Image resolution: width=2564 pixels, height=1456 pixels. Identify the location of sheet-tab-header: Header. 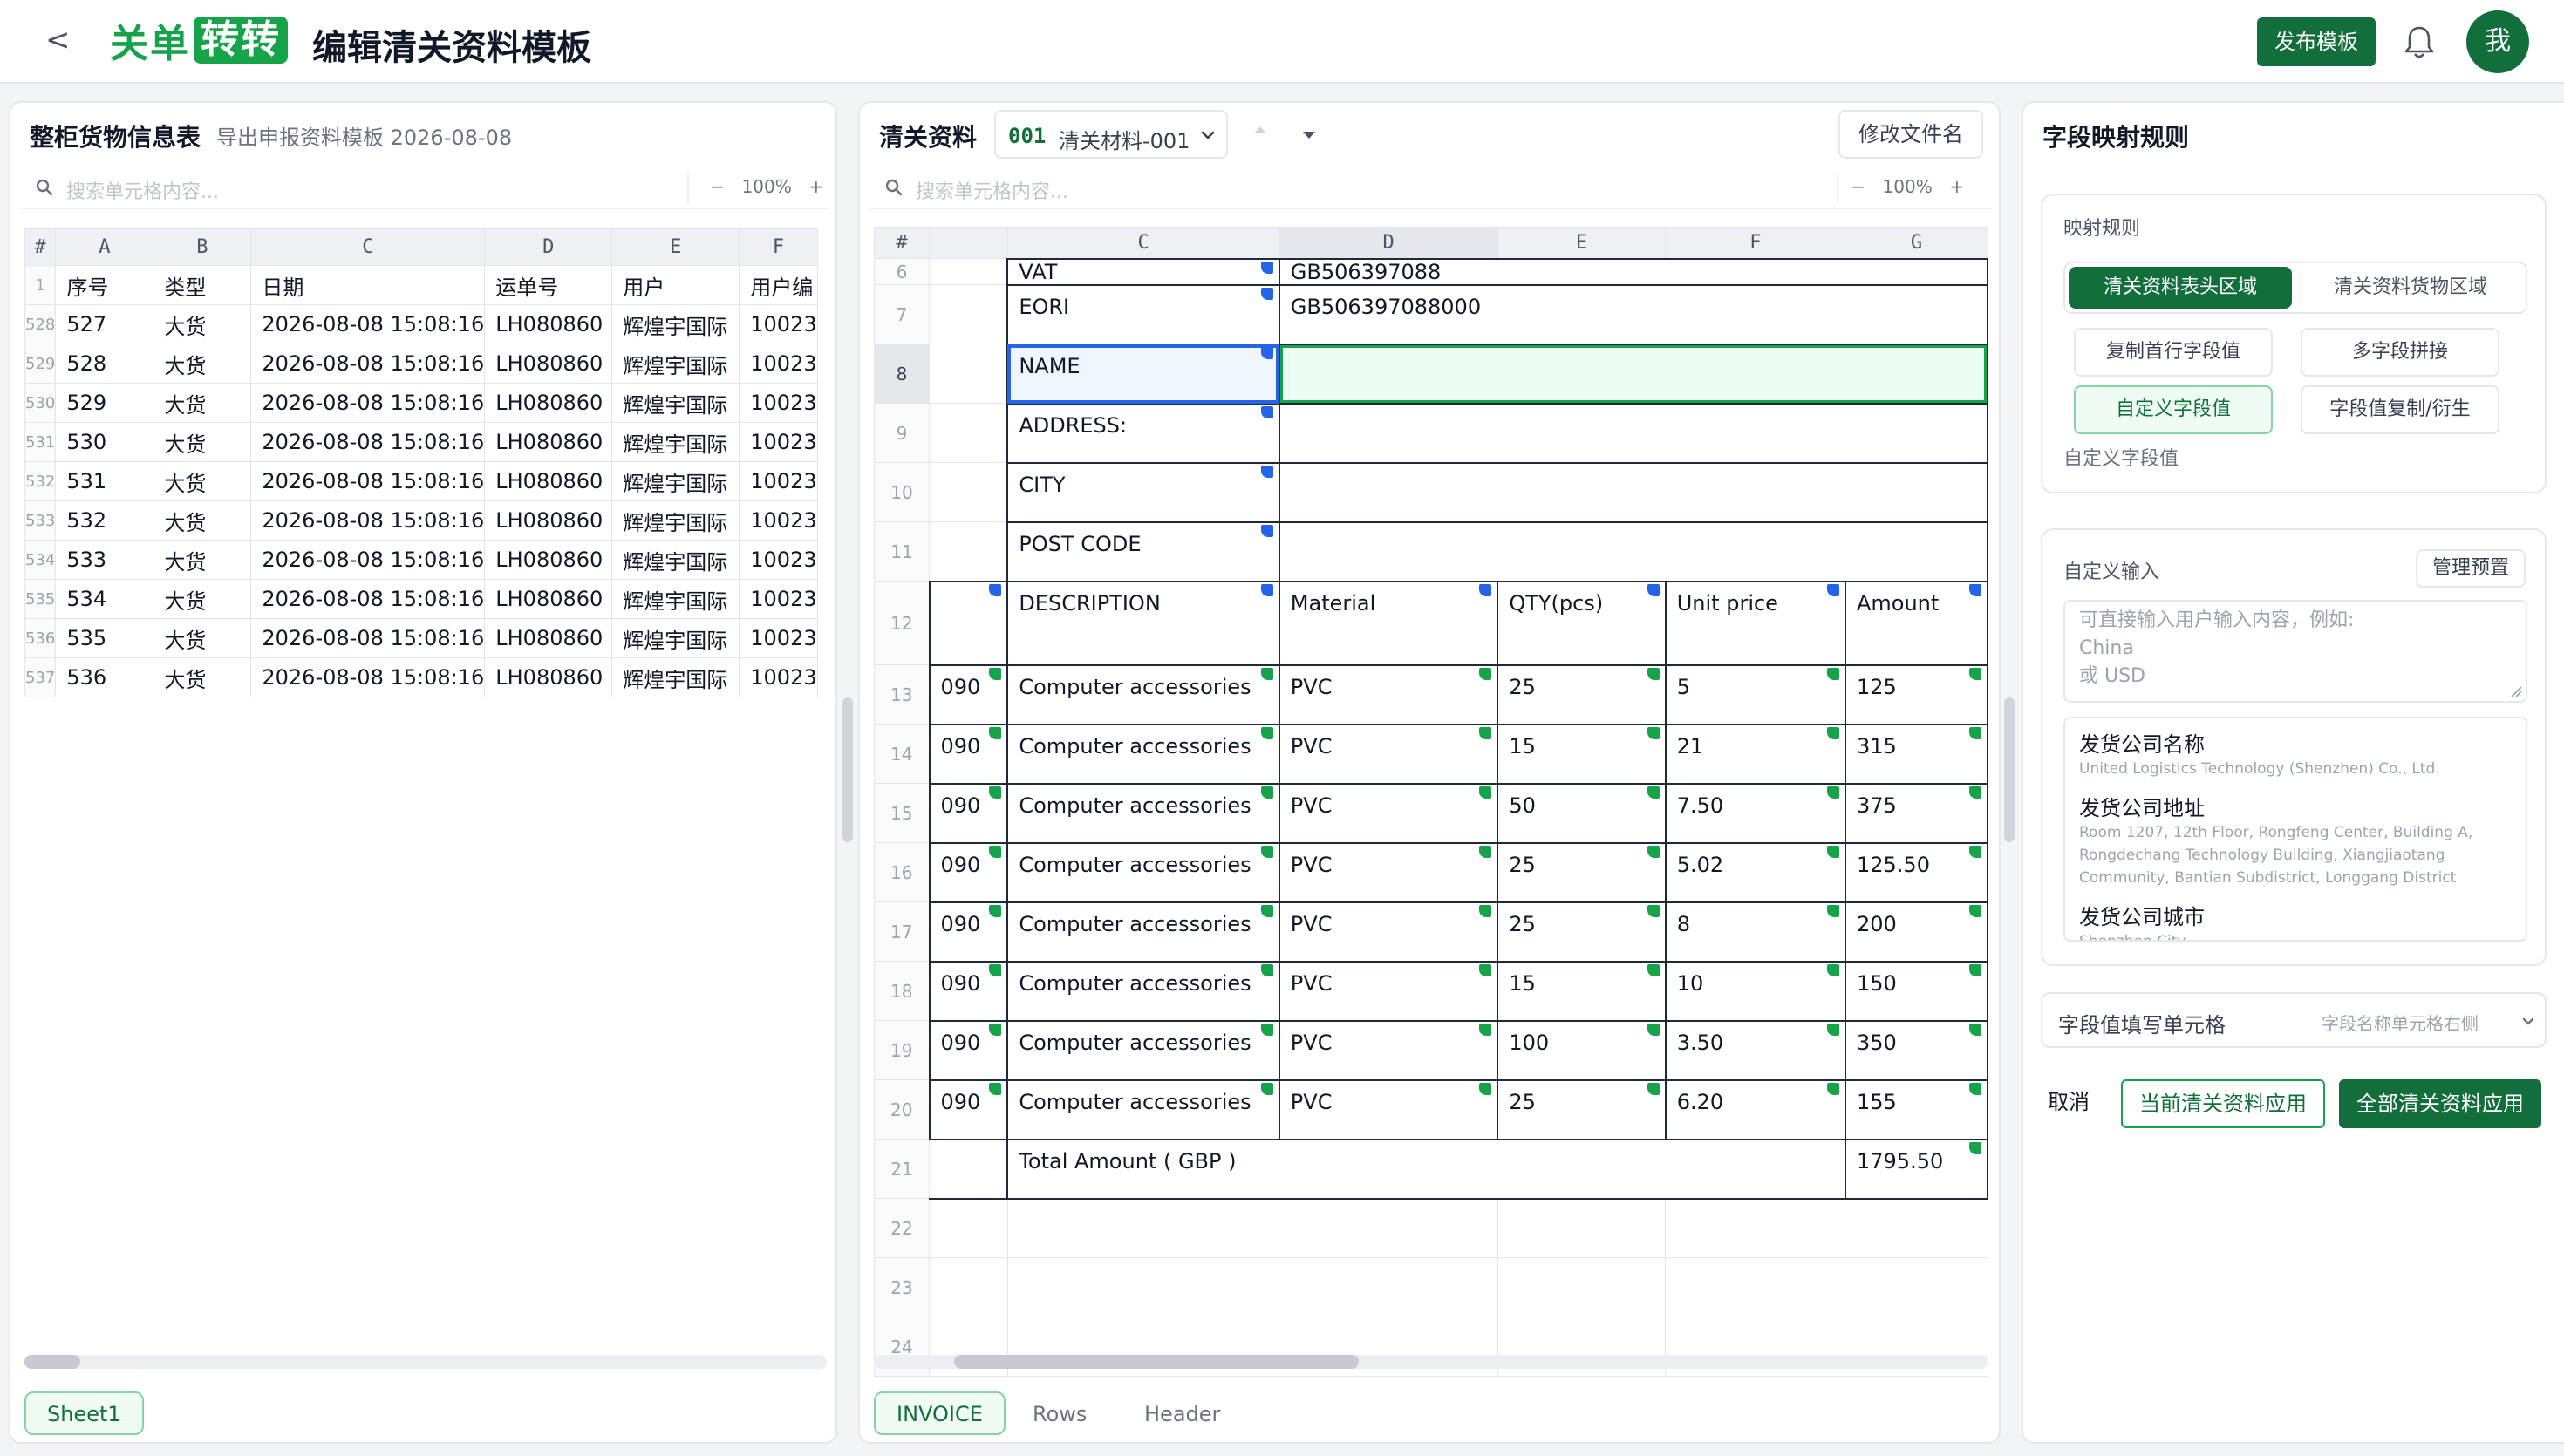
(1182, 1415).